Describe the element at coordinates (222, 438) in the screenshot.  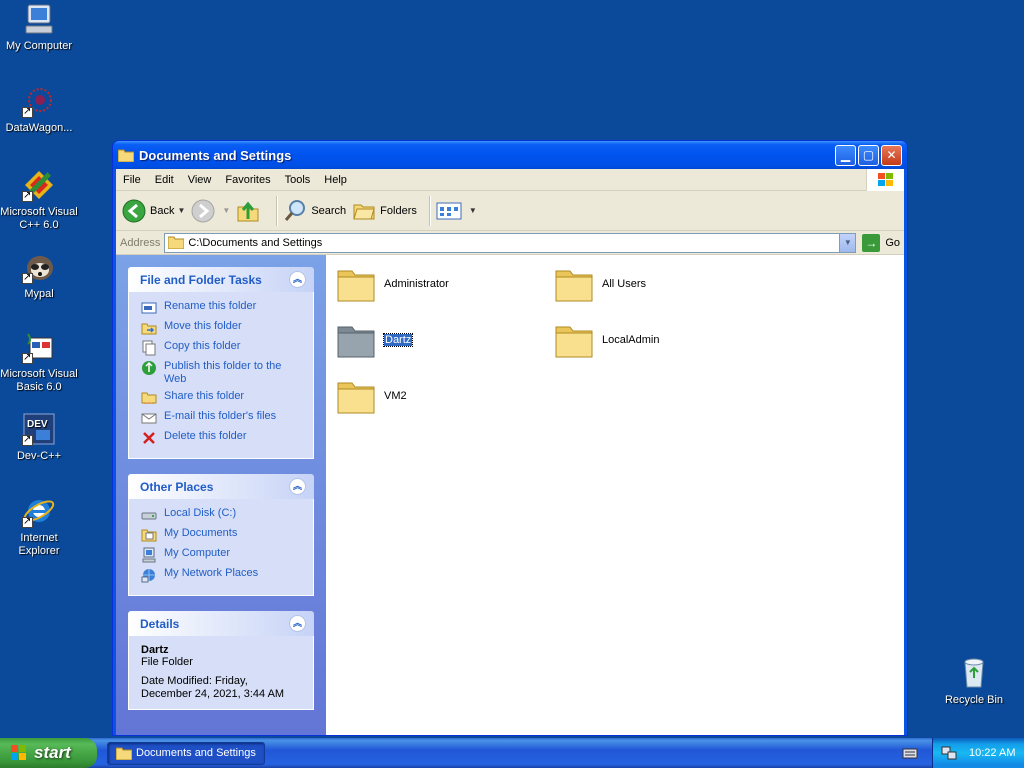
I see `task-delete-folder: Delete this folder` at that location.